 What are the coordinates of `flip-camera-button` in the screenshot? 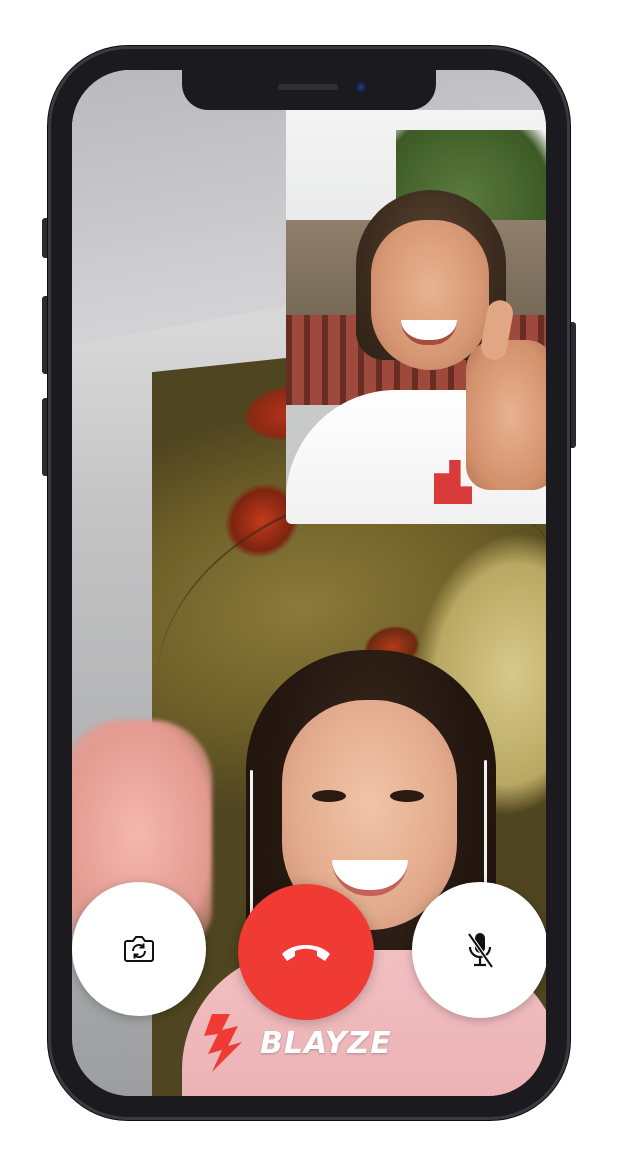 It's located at (139, 949).